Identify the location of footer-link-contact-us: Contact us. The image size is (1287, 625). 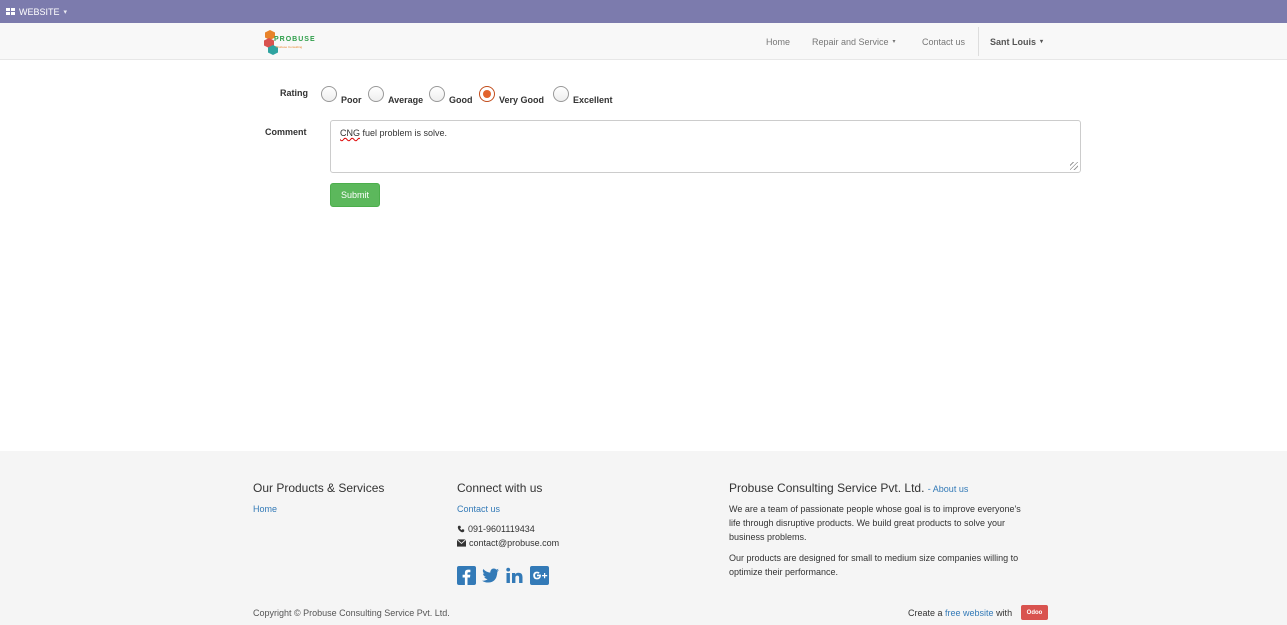
(478, 509).